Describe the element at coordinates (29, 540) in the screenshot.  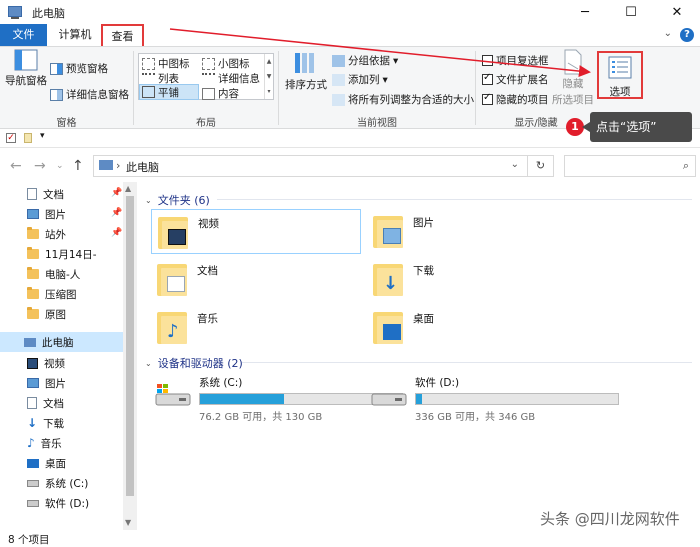
I see `item-count: 8 个项目` at that location.